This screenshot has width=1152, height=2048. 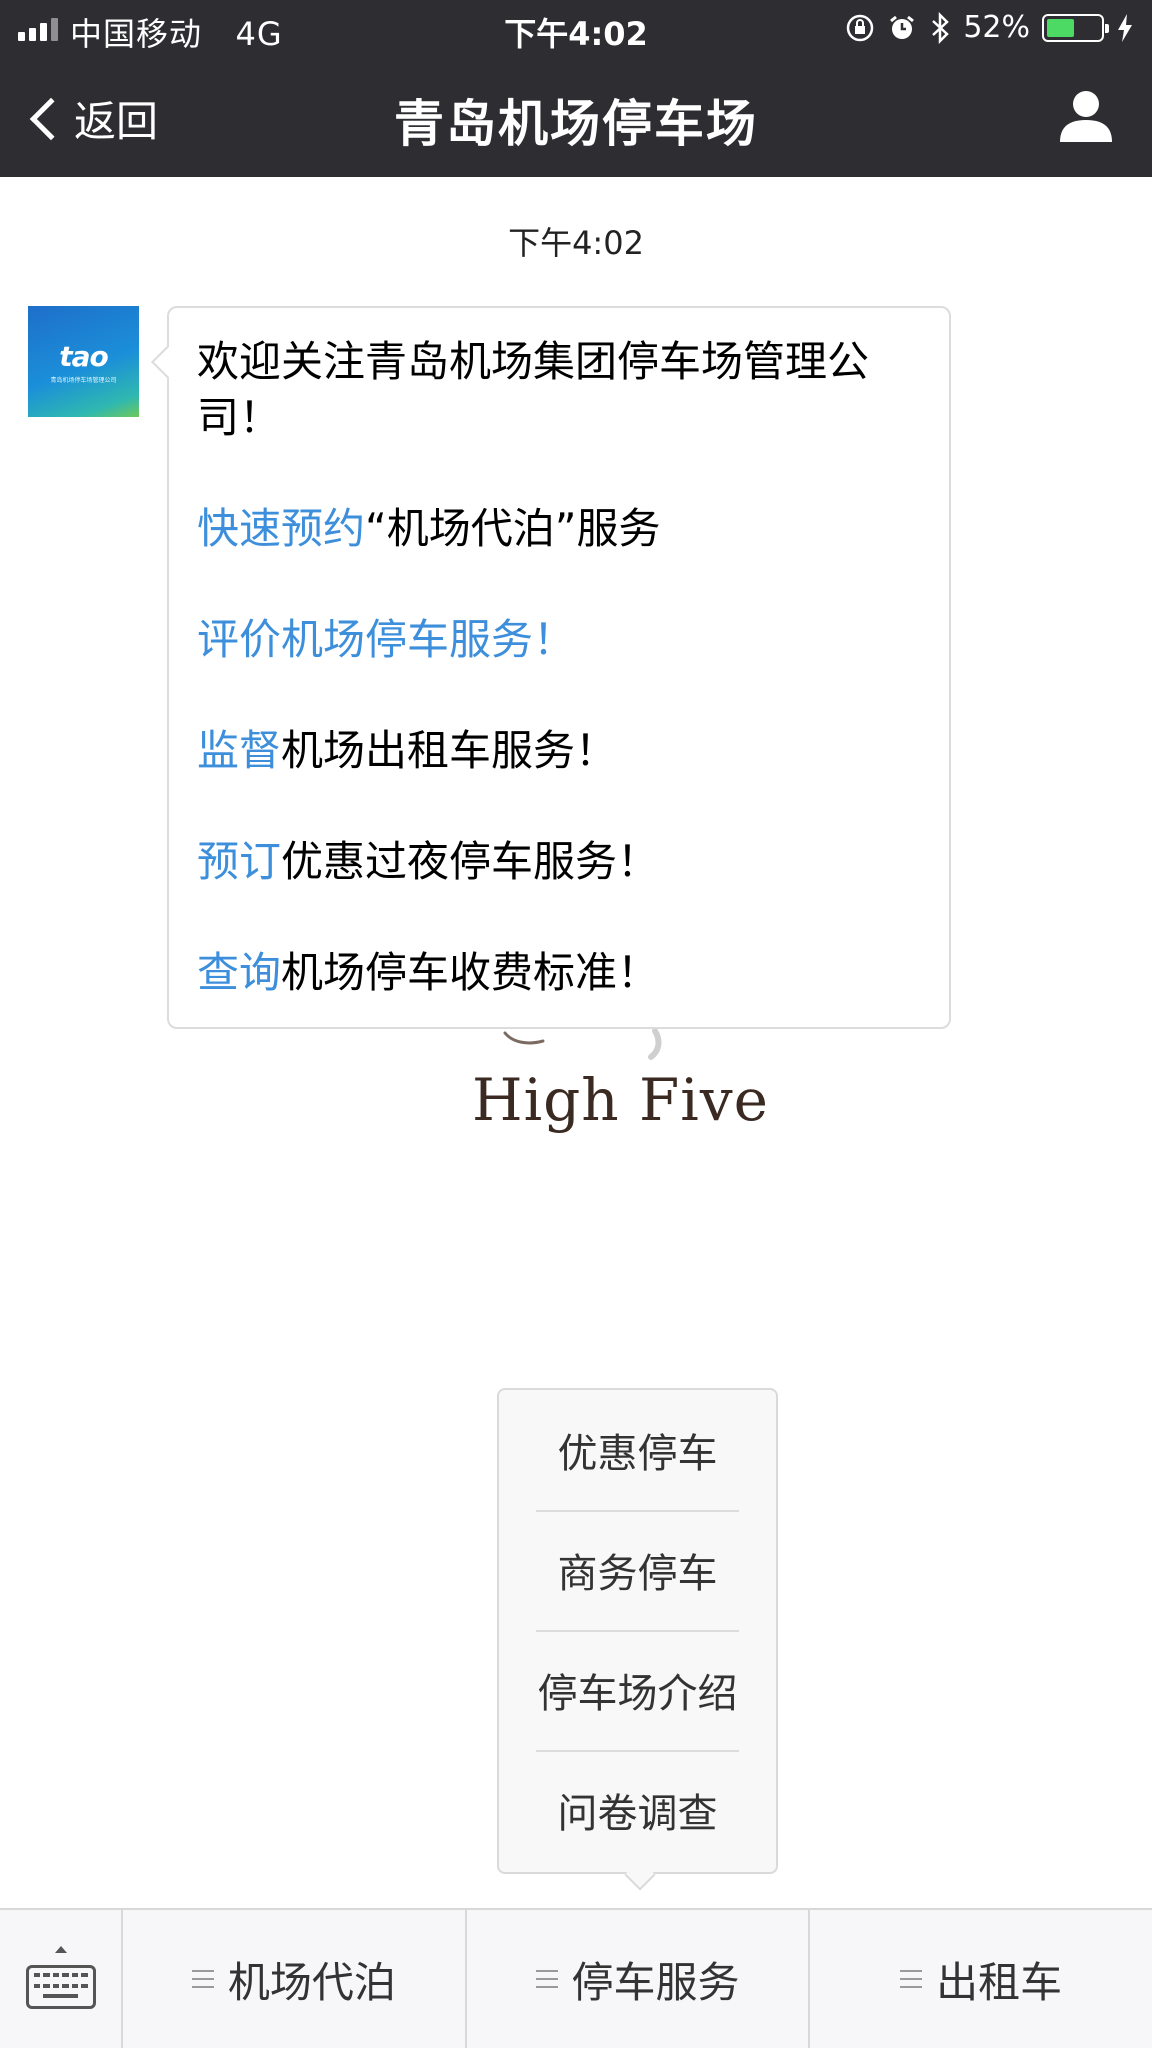 I want to click on battery-icon, so click(x=1075, y=28).